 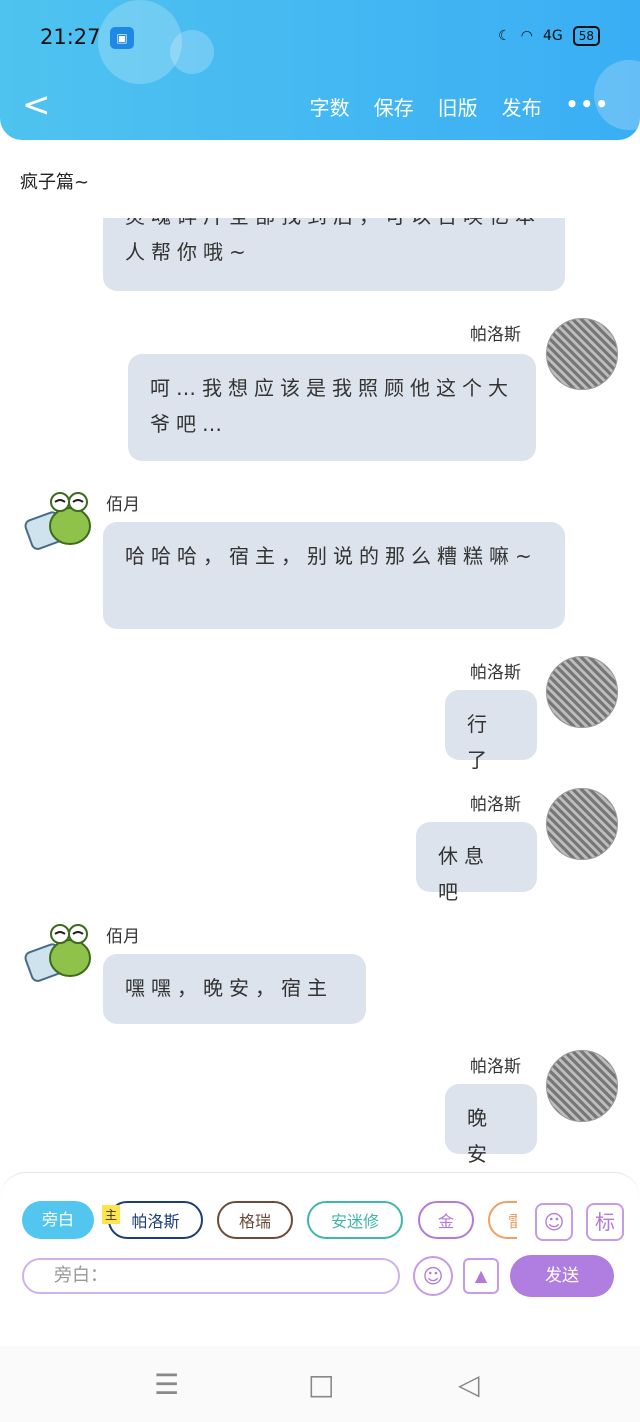 What do you see at coordinates (334, 254) in the screenshot?
I see `message-bubble: 灵魂碎片全部找到后，可以召唤亿本人帮你哦~` at bounding box center [334, 254].